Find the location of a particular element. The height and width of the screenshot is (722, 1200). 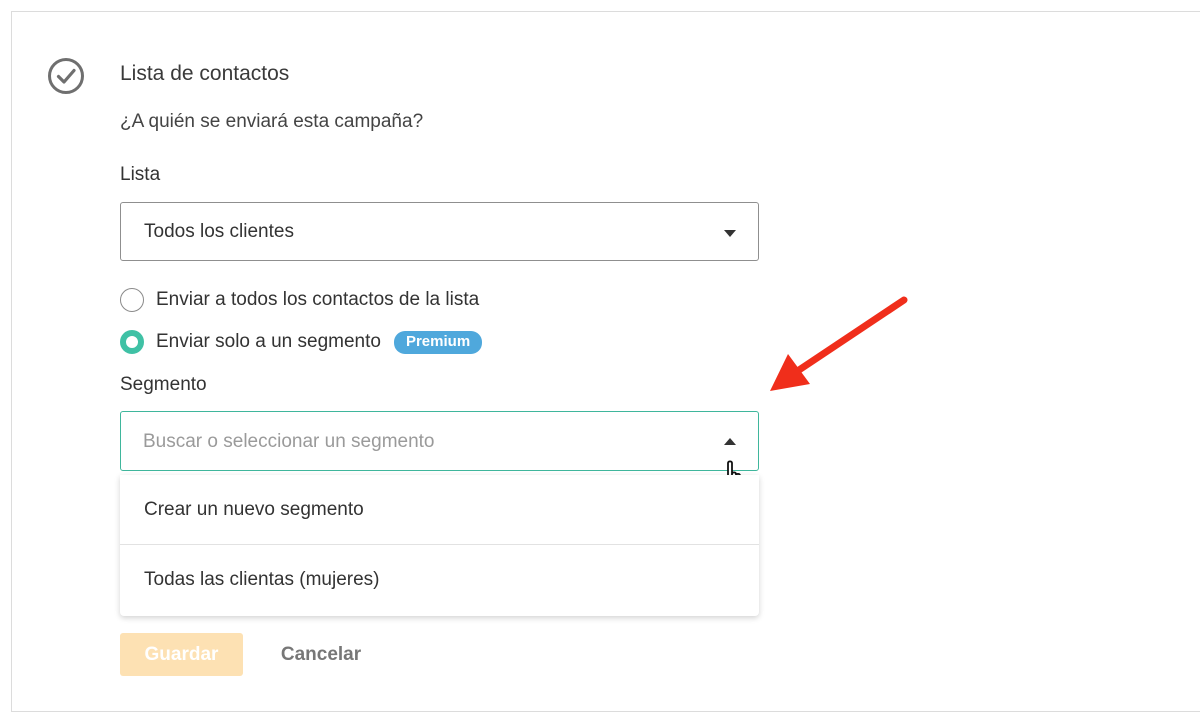

red-arrow-icon is located at coordinates (839, 343).